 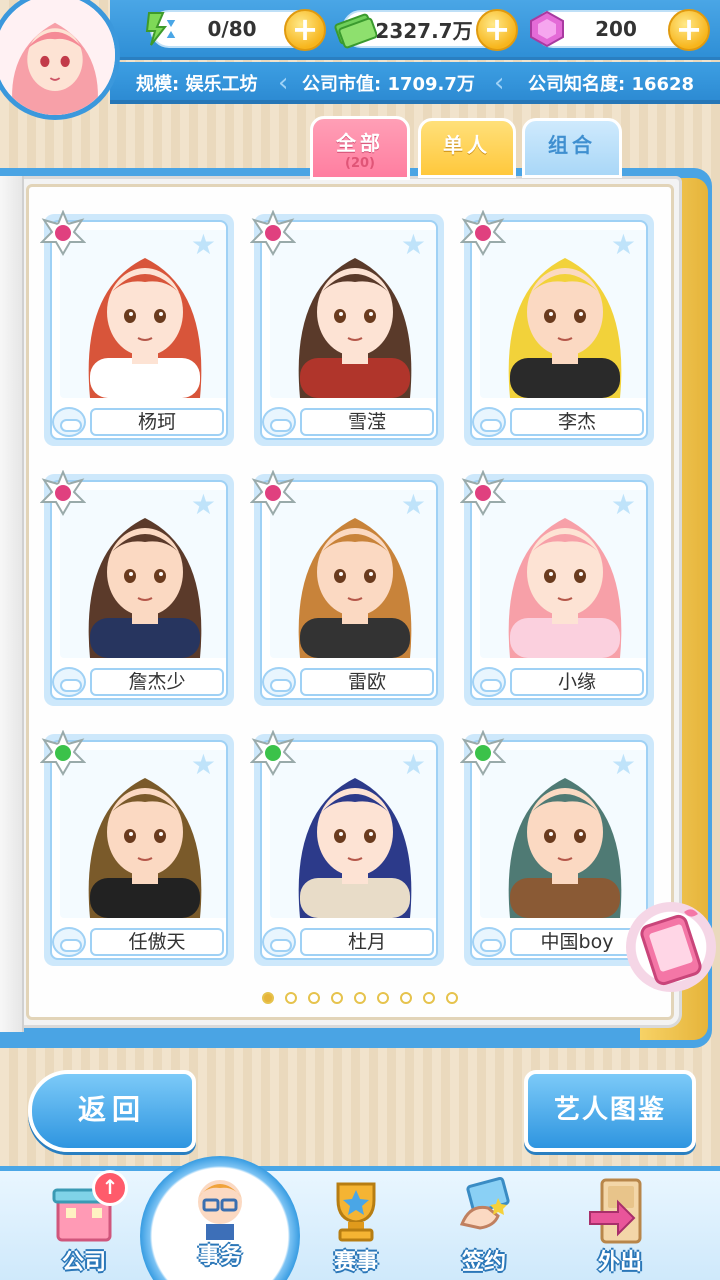 What do you see at coordinates (137, 588) in the screenshot?
I see `artist-card: ★ 詹杰少` at bounding box center [137, 588].